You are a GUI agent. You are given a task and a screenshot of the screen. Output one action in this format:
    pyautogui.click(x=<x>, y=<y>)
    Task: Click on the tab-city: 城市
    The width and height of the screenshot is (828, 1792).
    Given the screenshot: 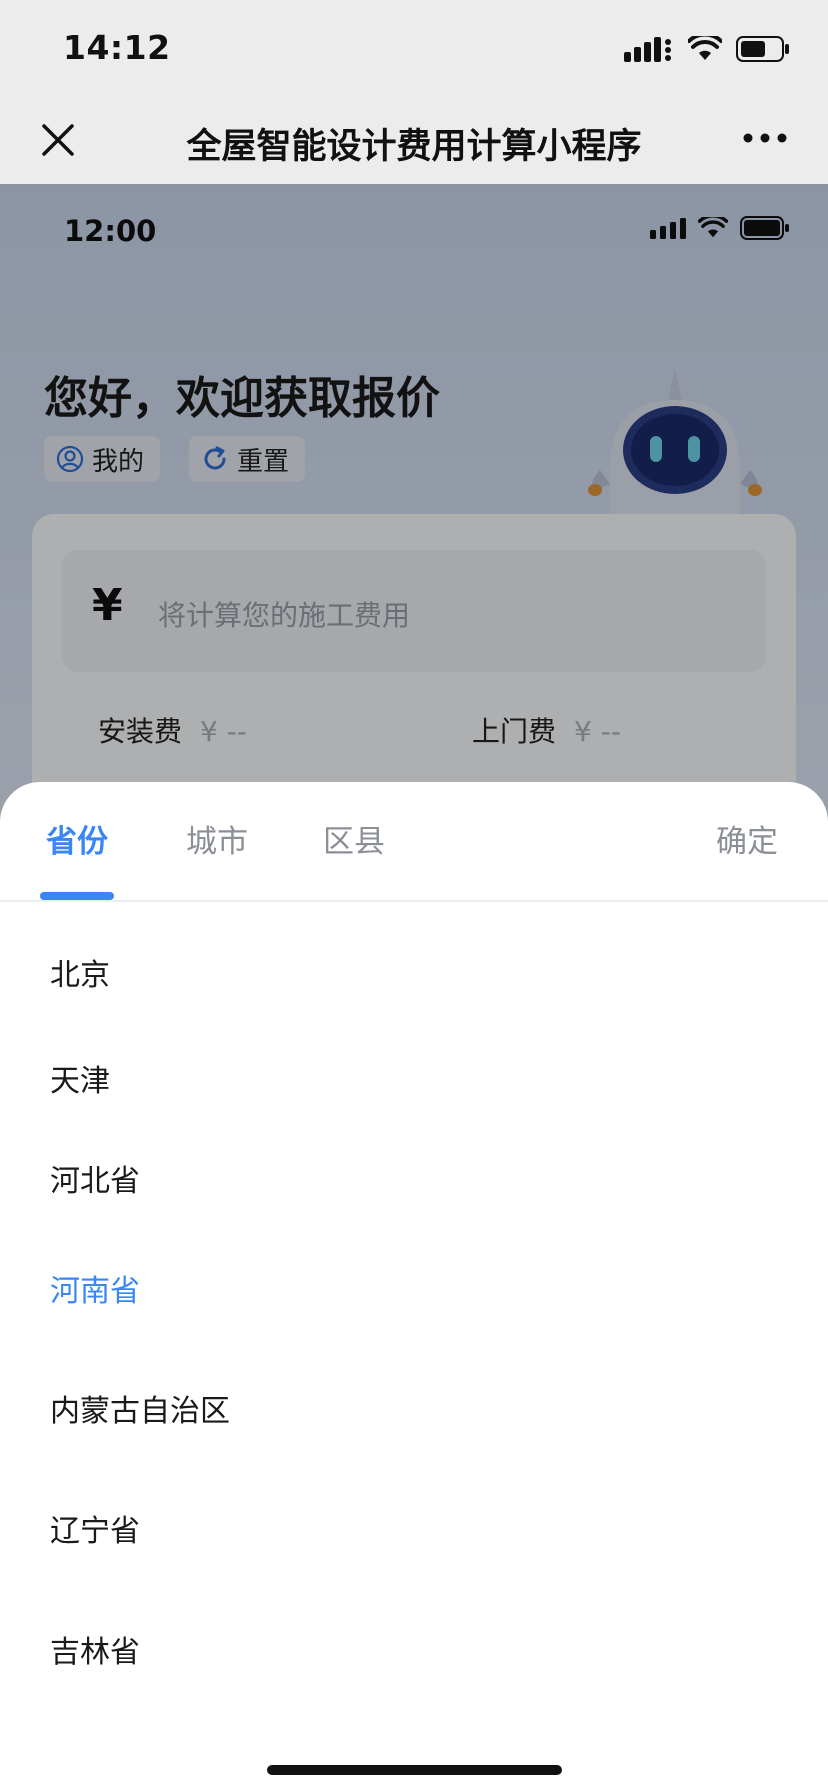 What is the action you would take?
    pyautogui.click(x=217, y=838)
    